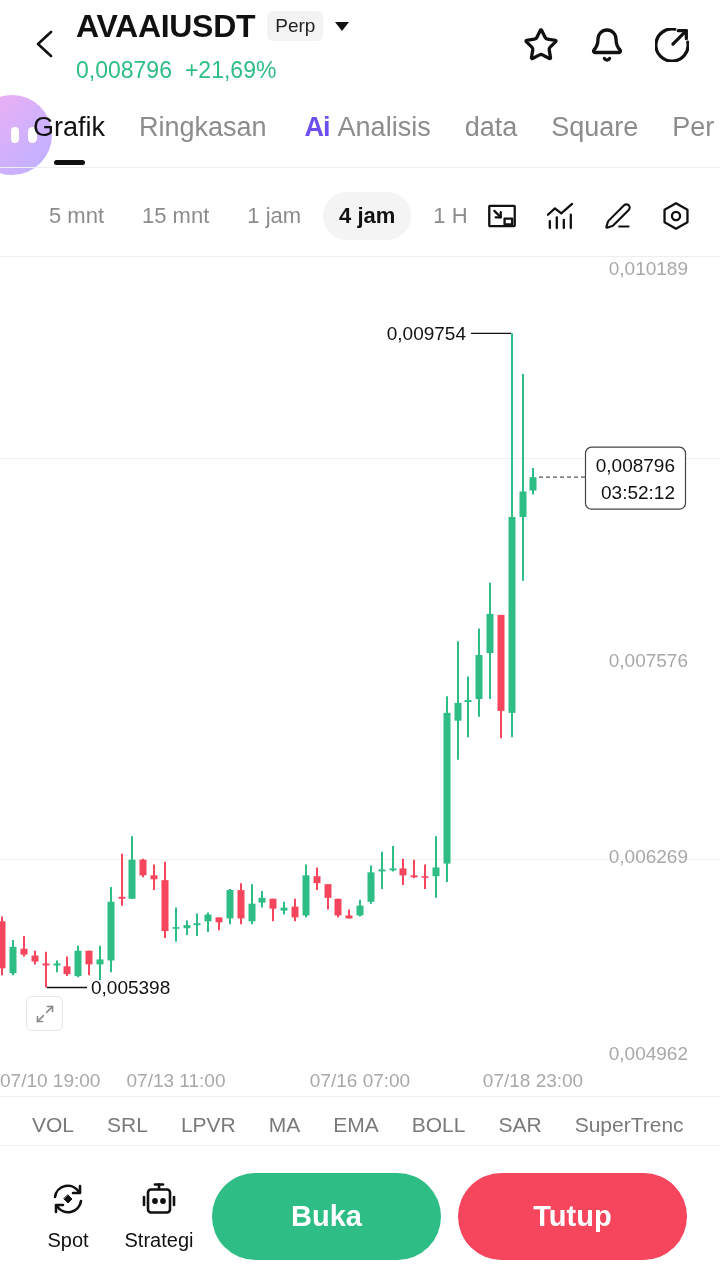  I want to click on chart-indicator-icon, so click(560, 216).